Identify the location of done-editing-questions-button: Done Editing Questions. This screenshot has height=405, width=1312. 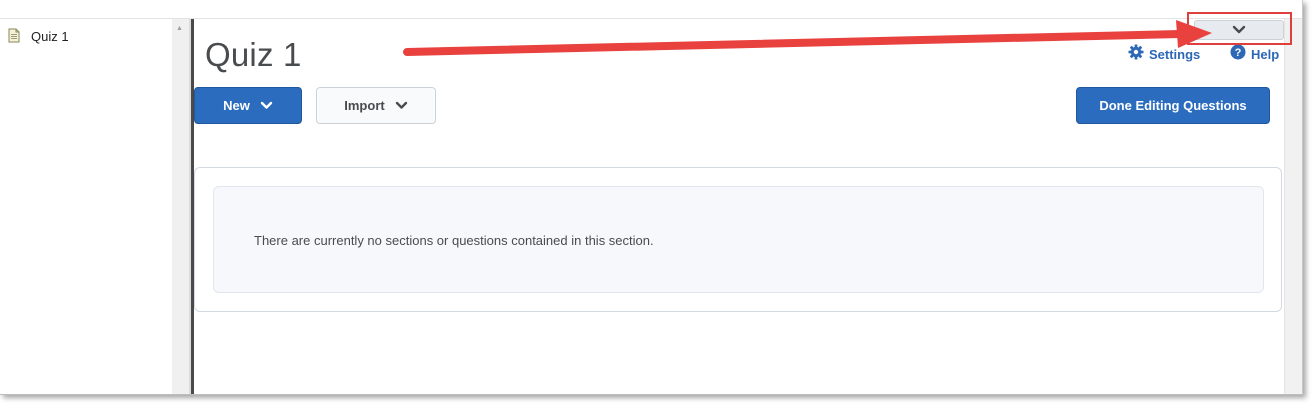
(1173, 105).